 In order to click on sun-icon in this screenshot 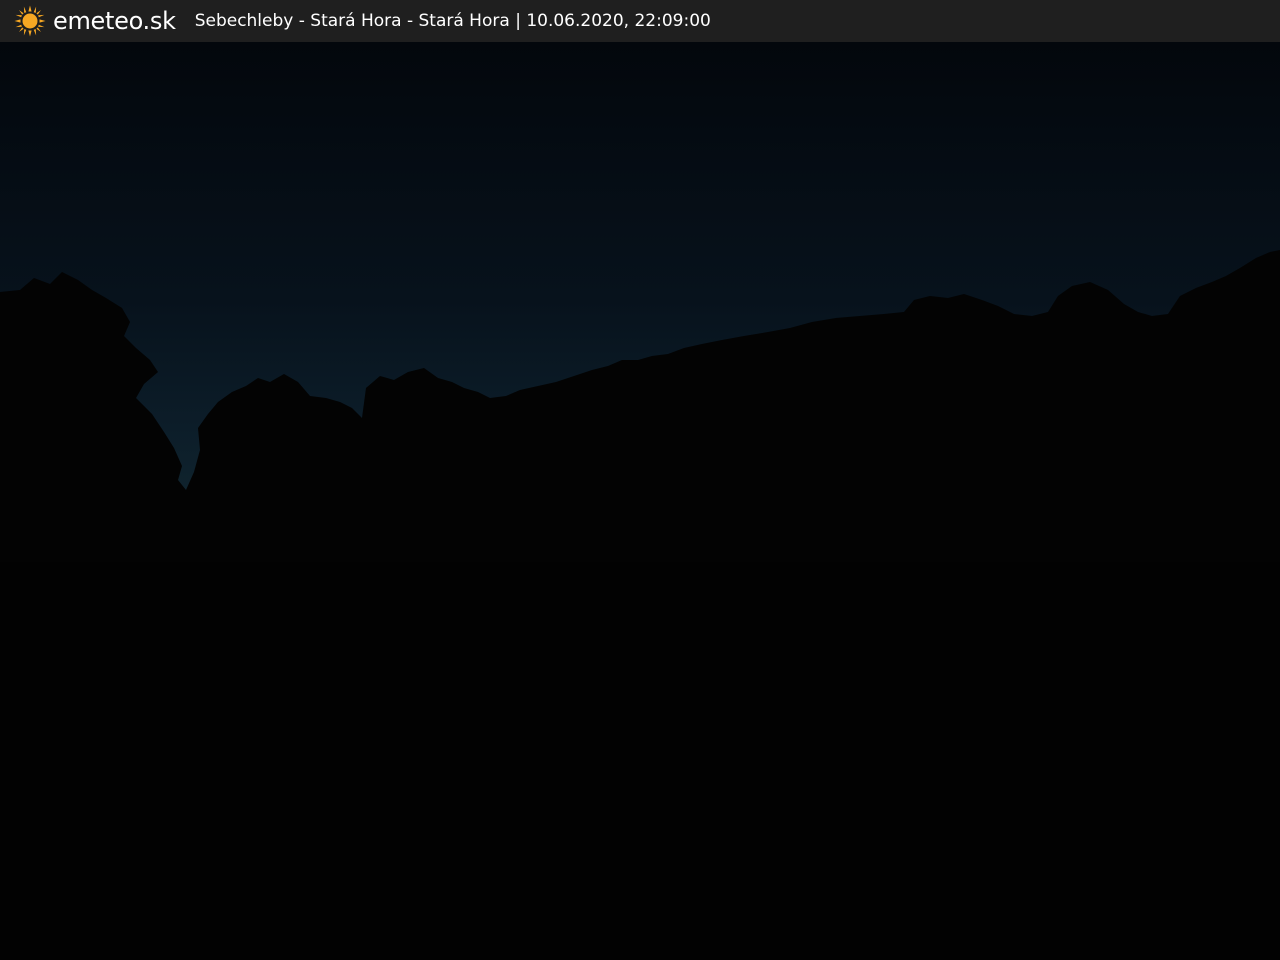, I will do `click(30, 21)`.